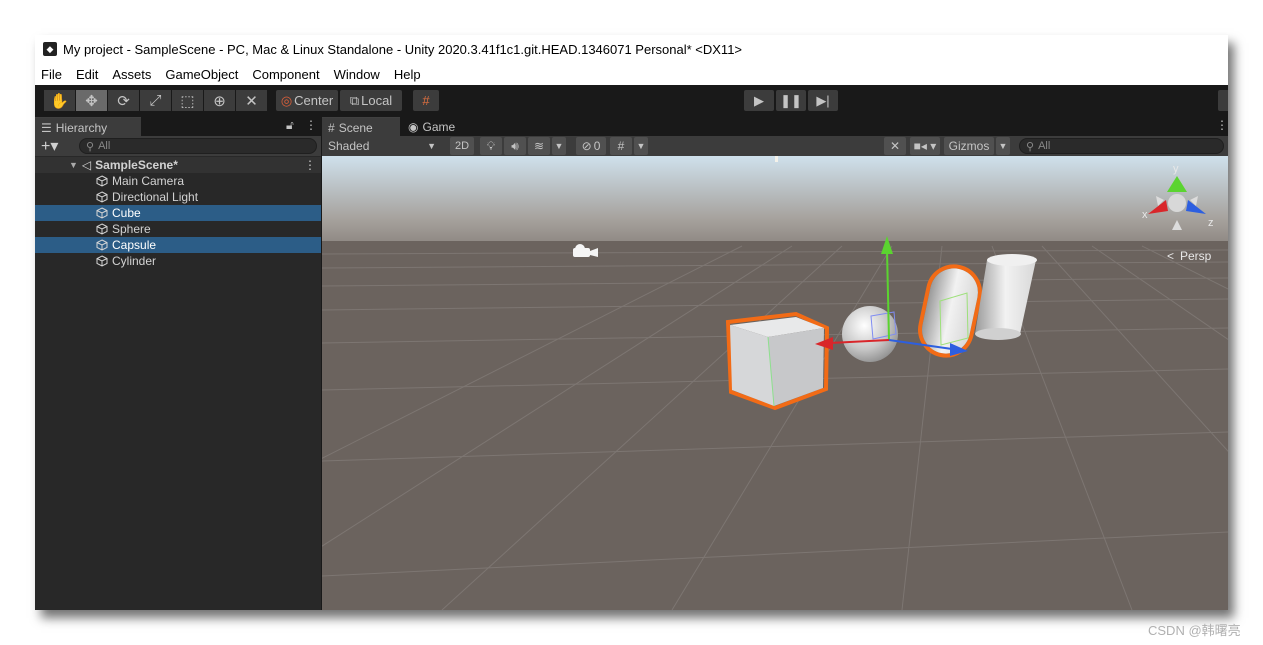  Describe the element at coordinates (178, 261) in the screenshot. I see `hierarchy-item-cylinder: Cylinder` at that location.